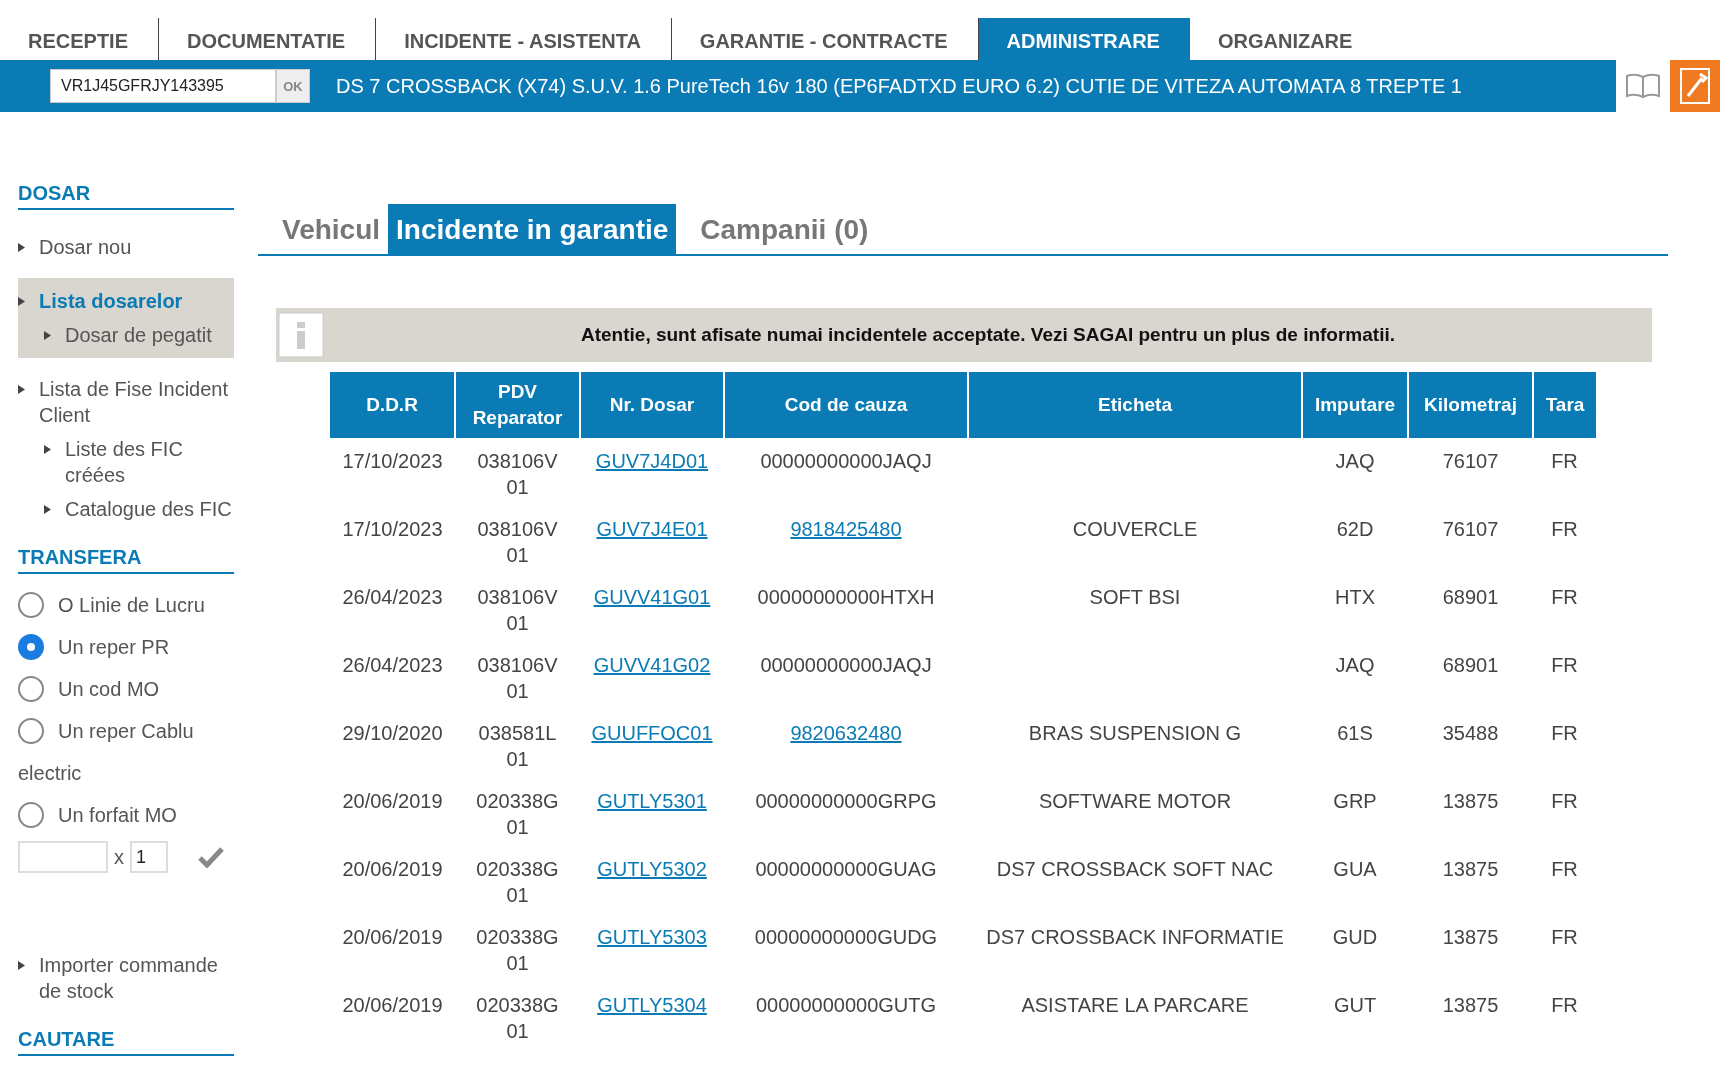 This screenshot has height=1080, width=1720. I want to click on sidebar-link: Liste des FIC créées, so click(149, 462).